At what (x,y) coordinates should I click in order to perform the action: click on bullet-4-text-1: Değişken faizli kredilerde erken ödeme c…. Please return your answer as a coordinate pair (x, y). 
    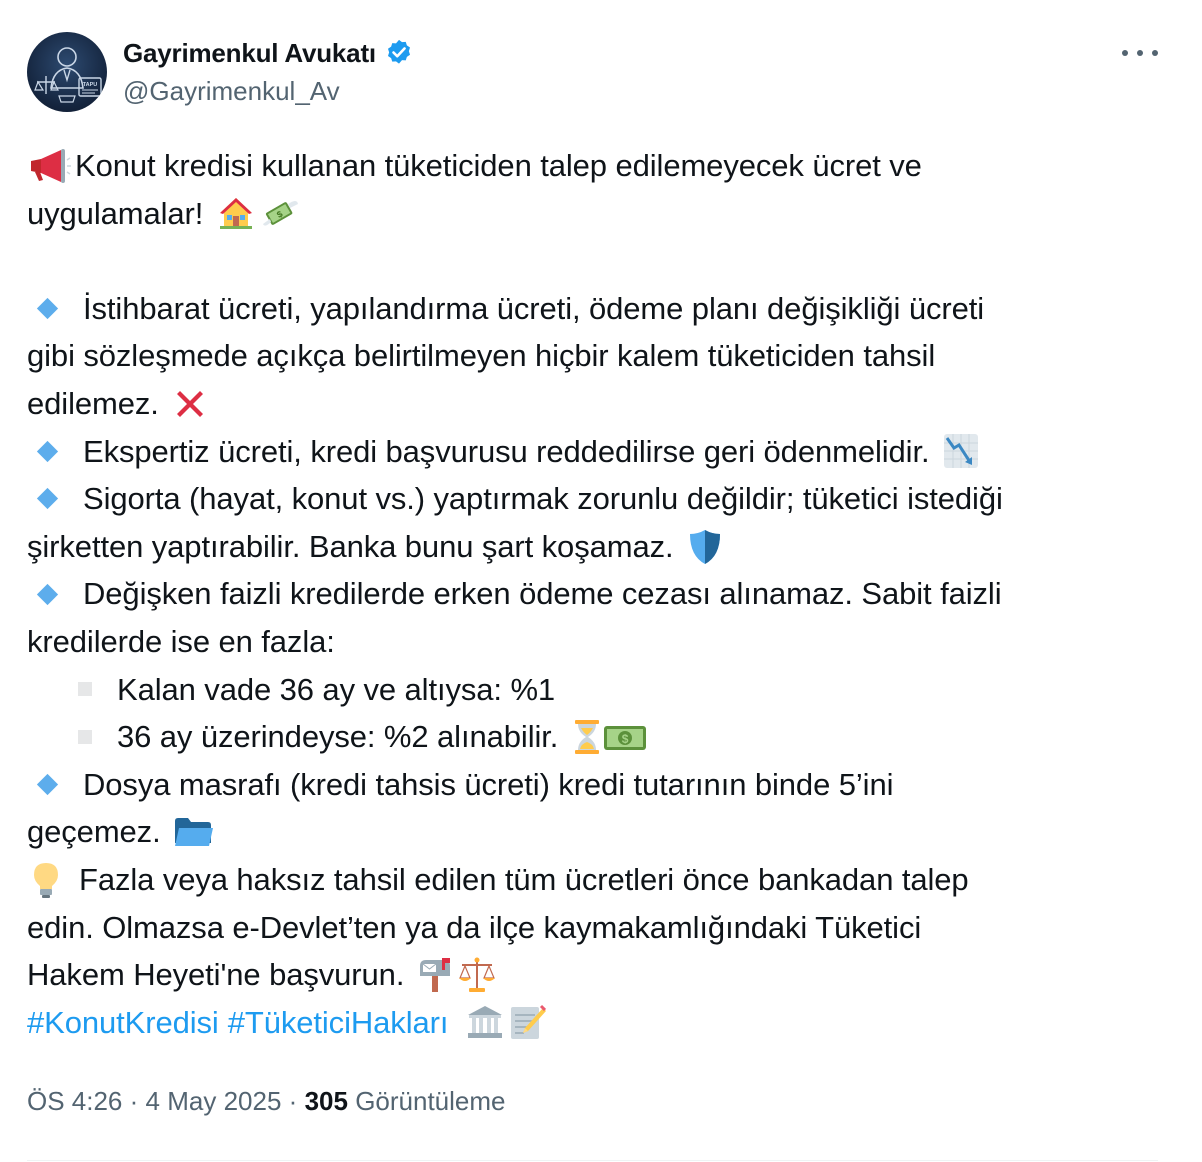
    Looking at the image, I should click on (542, 594).